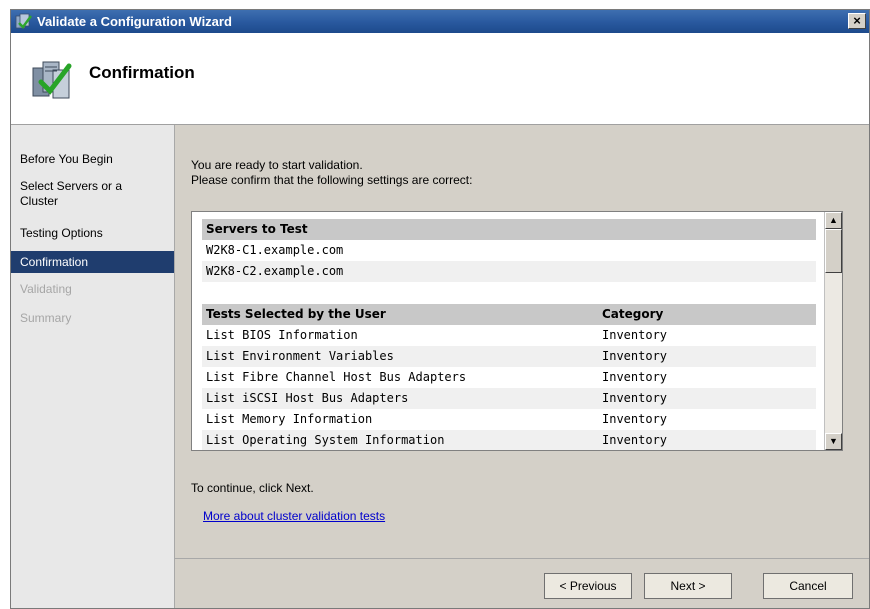  What do you see at coordinates (808, 586) in the screenshot?
I see `cancel-button: Cancel` at bounding box center [808, 586].